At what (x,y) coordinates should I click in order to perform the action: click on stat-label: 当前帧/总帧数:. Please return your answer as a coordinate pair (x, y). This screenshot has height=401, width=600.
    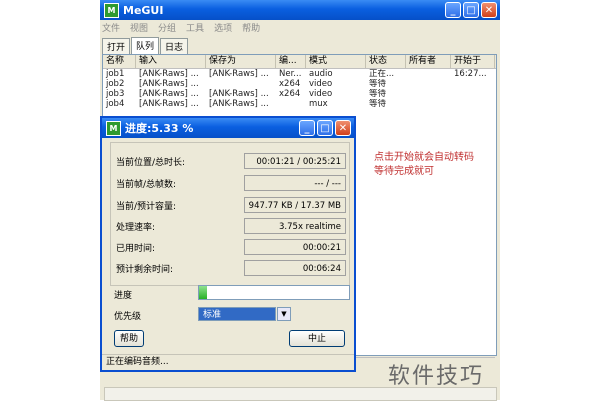
    Looking at the image, I should click on (146, 184).